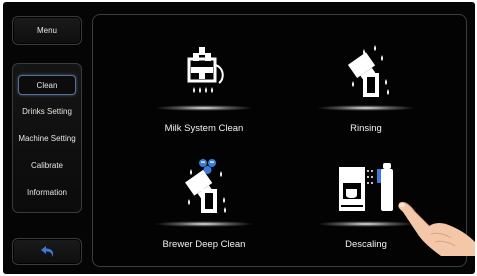 Image resolution: width=477 pixels, height=276 pixels. I want to click on rinsing-icon, so click(368, 71).